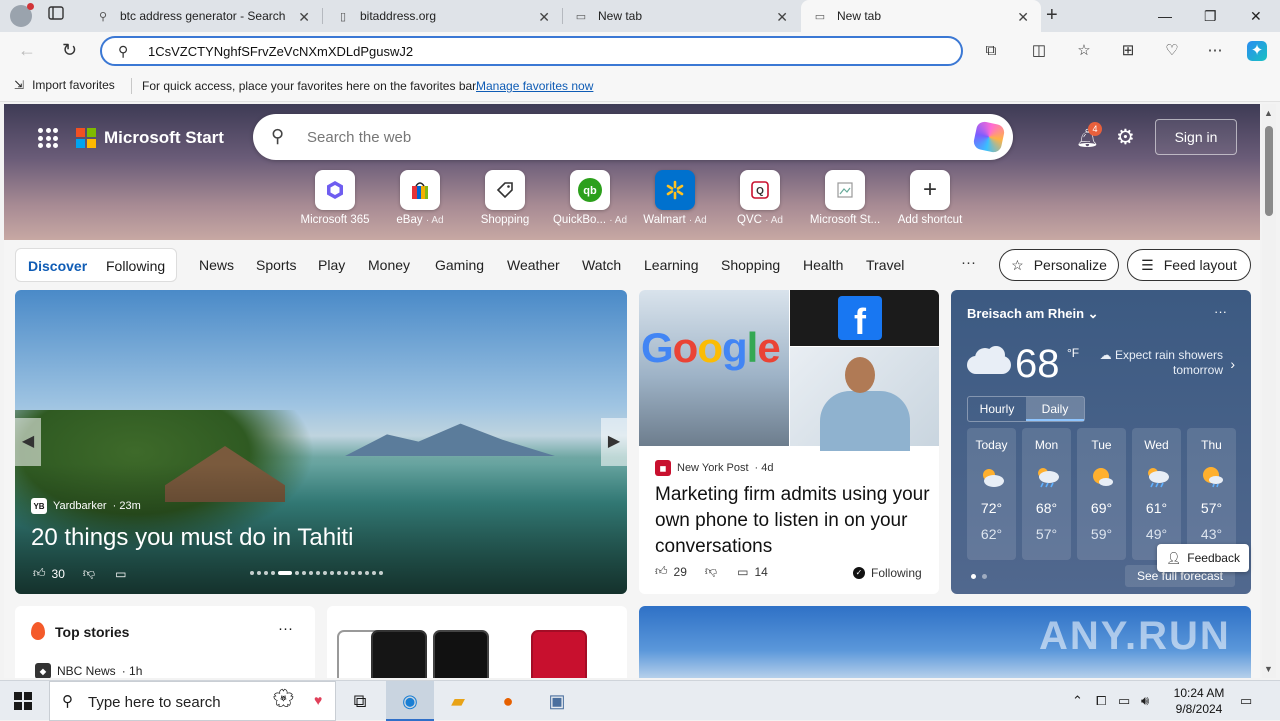  What do you see at coordinates (1269, 171) in the screenshot?
I see `scrollbar-thumb` at bounding box center [1269, 171].